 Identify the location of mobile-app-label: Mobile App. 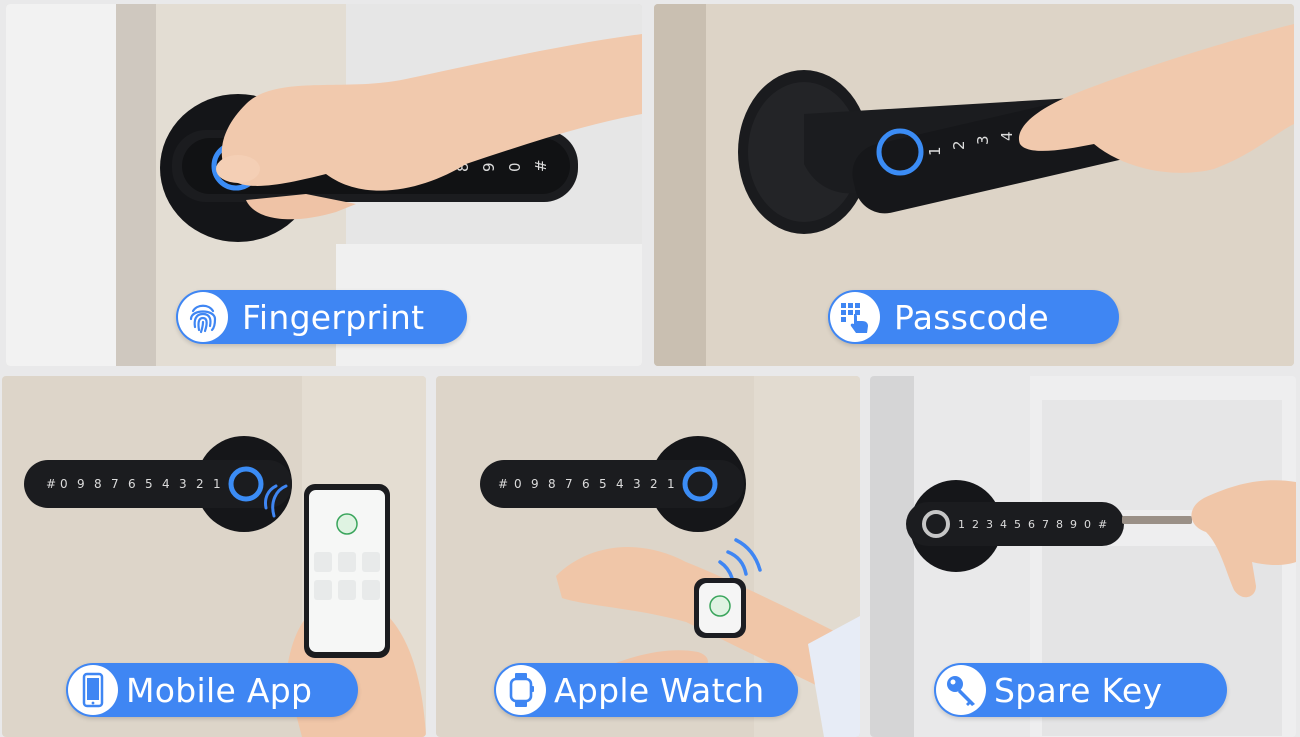
(212, 690).